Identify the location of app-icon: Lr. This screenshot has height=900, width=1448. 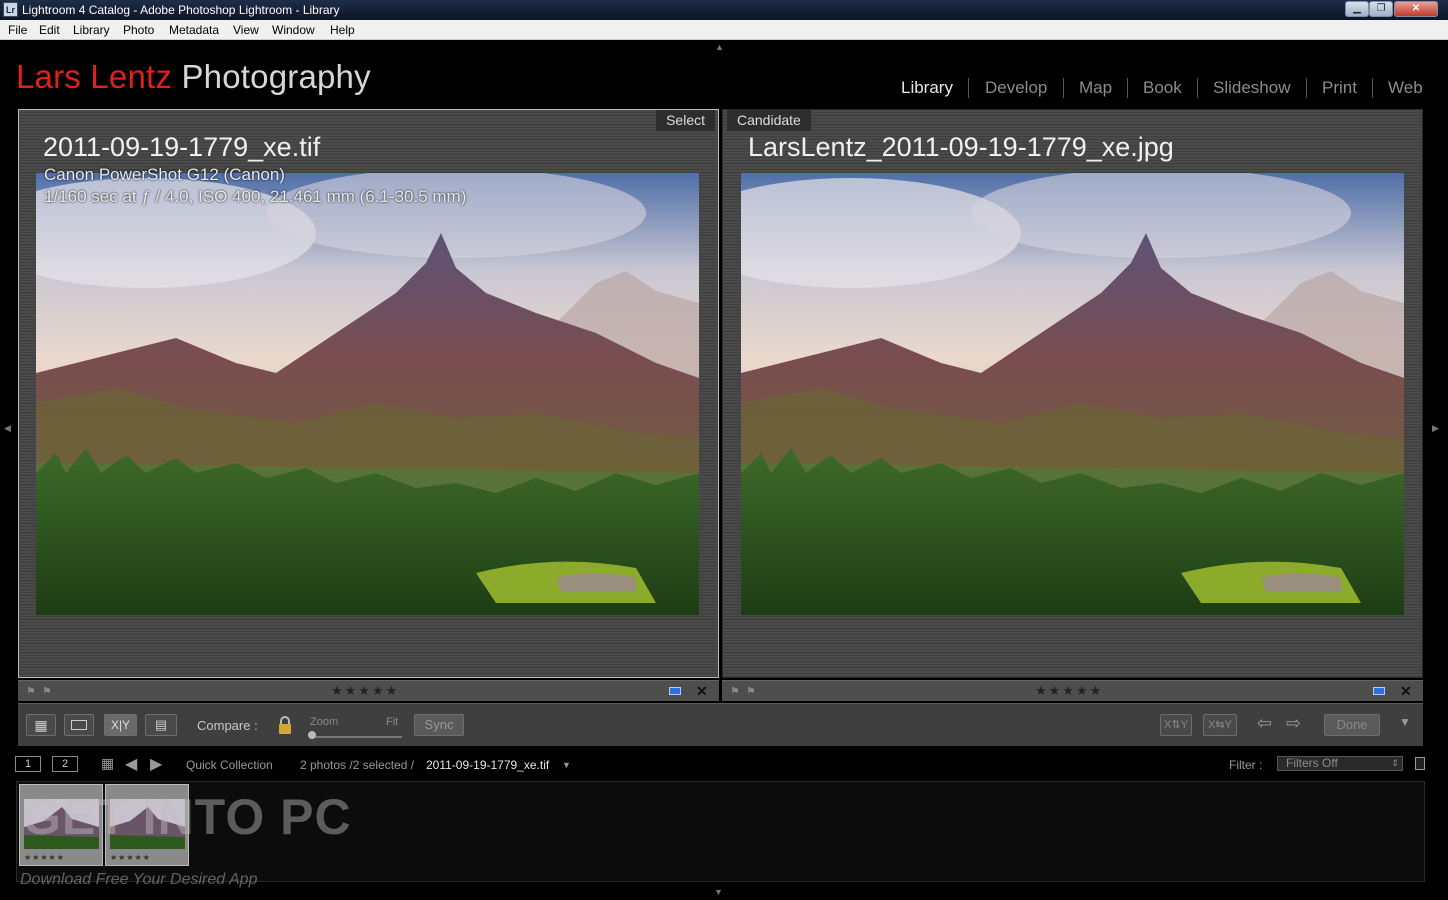
(10, 9).